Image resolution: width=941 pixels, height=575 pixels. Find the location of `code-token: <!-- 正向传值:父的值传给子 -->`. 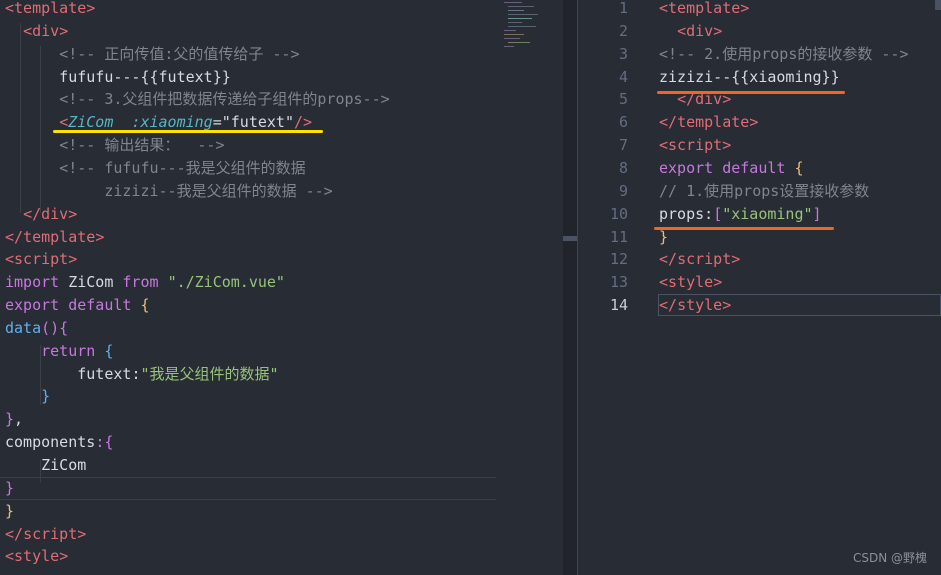

code-token: <!-- 正向传值:父的值传给子 --> is located at coordinates (179, 53).